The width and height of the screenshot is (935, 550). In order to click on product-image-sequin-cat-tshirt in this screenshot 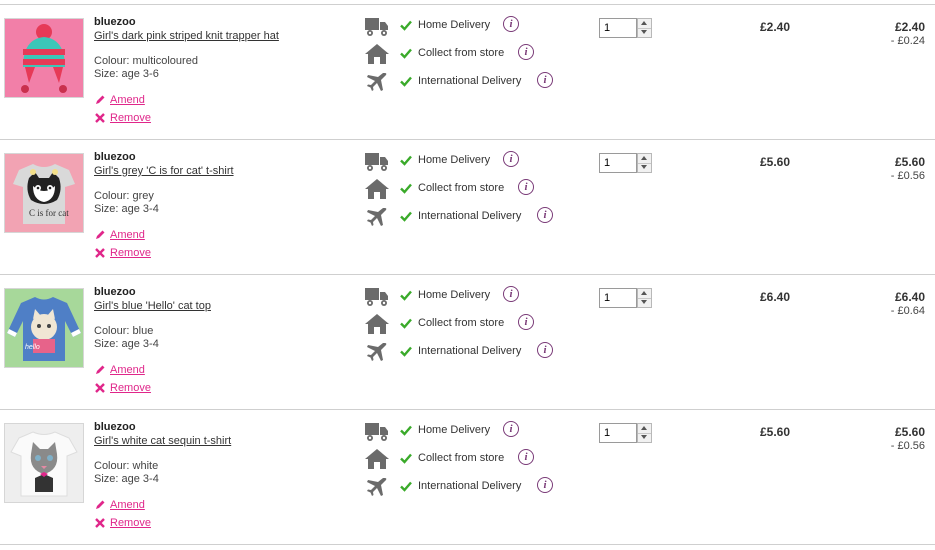, I will do `click(44, 463)`.